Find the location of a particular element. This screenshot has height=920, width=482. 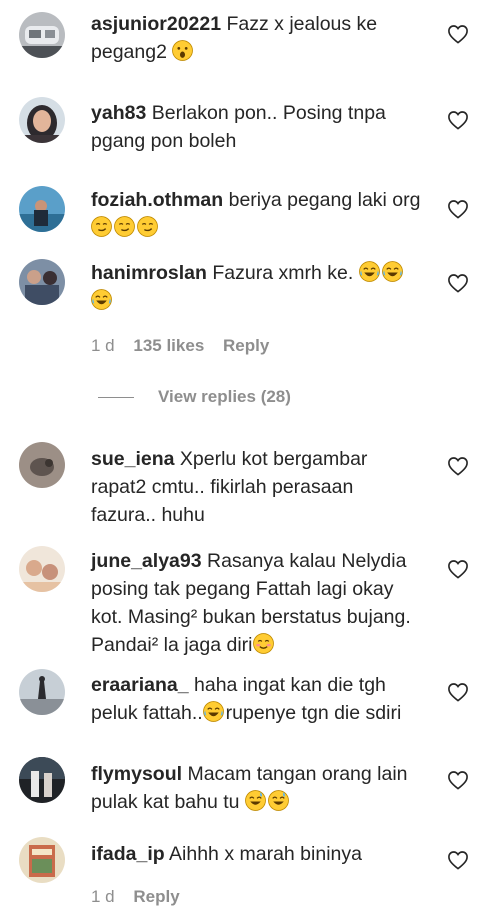

username: asjunior20221 is located at coordinates (156, 24).